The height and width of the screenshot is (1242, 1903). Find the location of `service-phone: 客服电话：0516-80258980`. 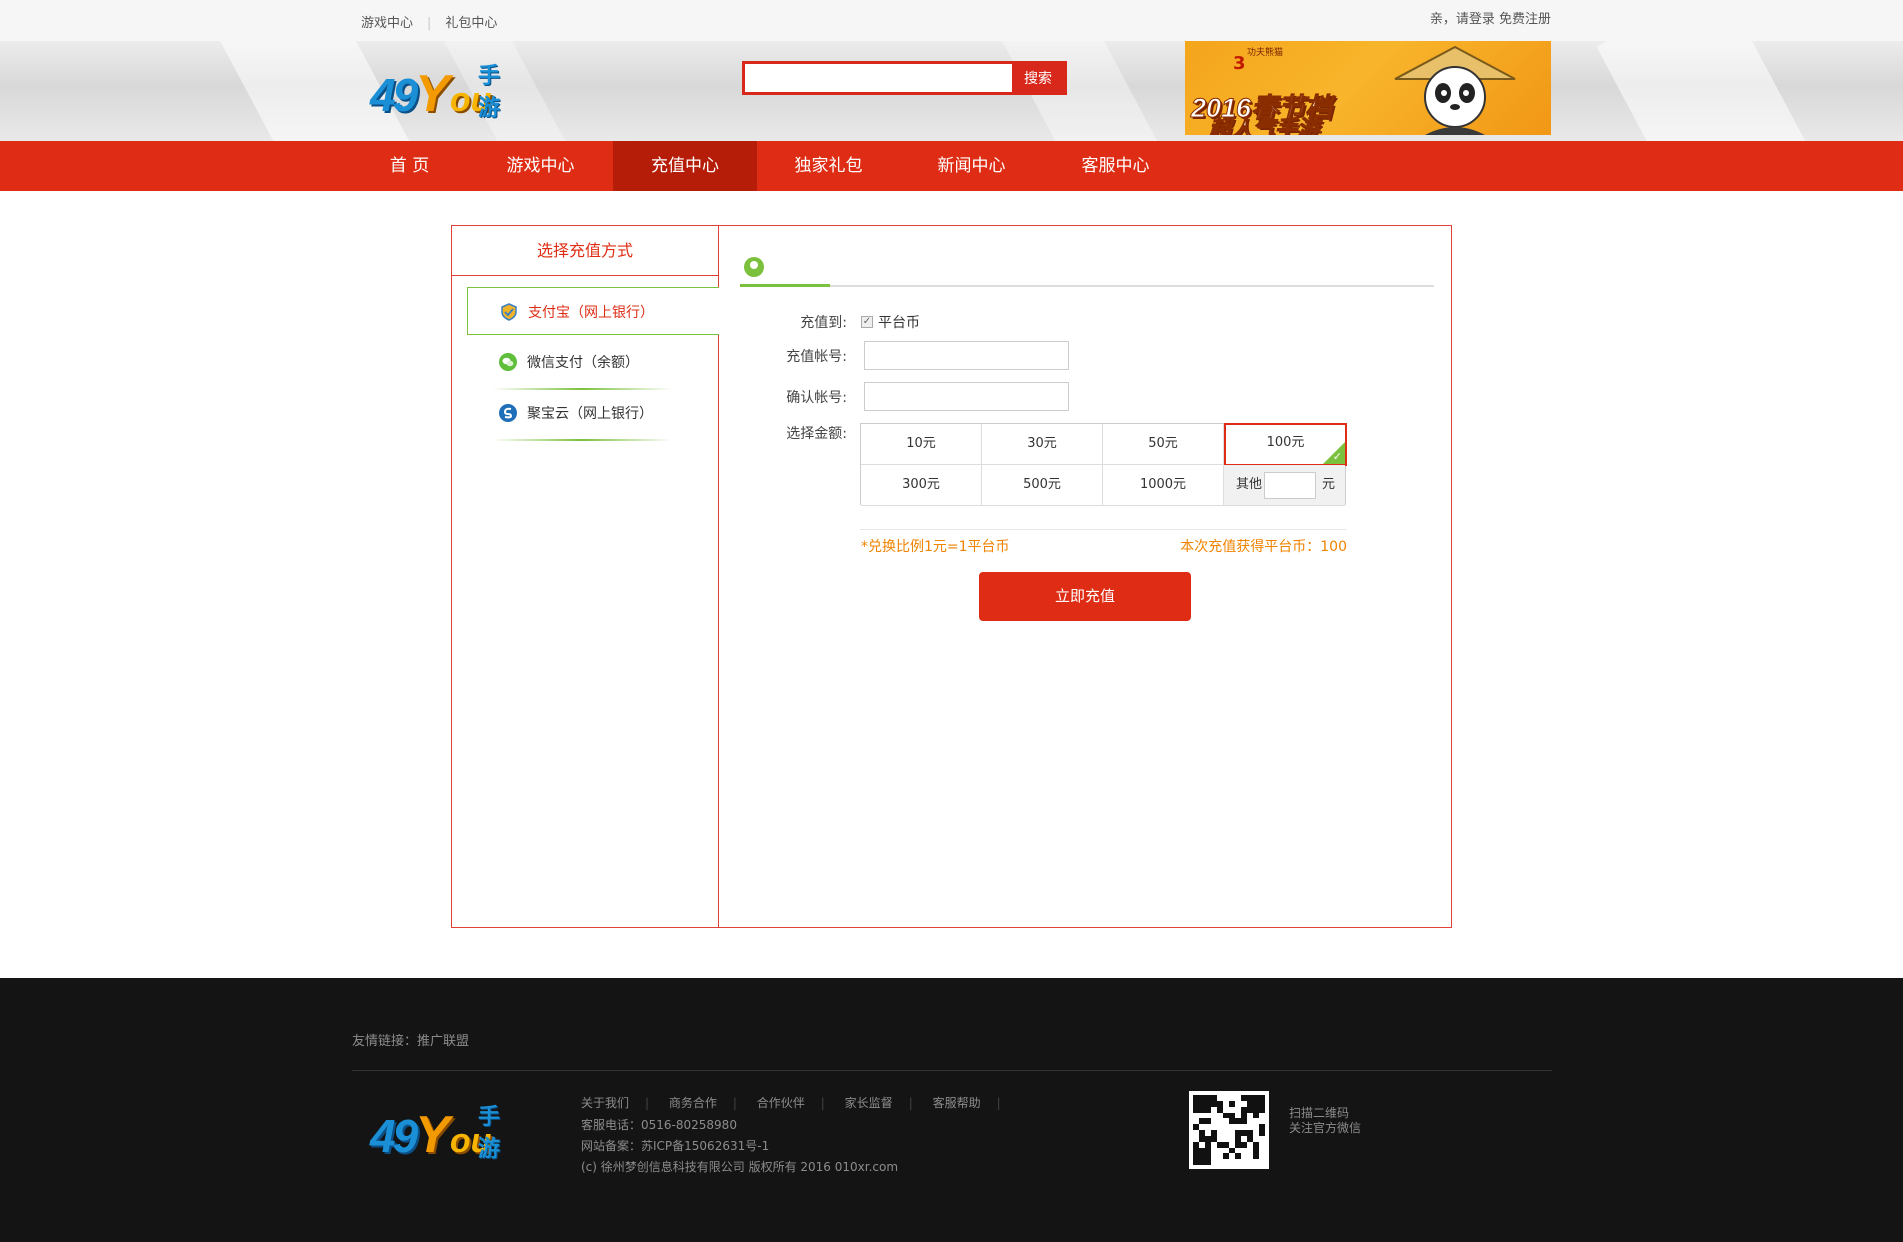

service-phone: 客服电话：0516-80258980 is located at coordinates (659, 1125).